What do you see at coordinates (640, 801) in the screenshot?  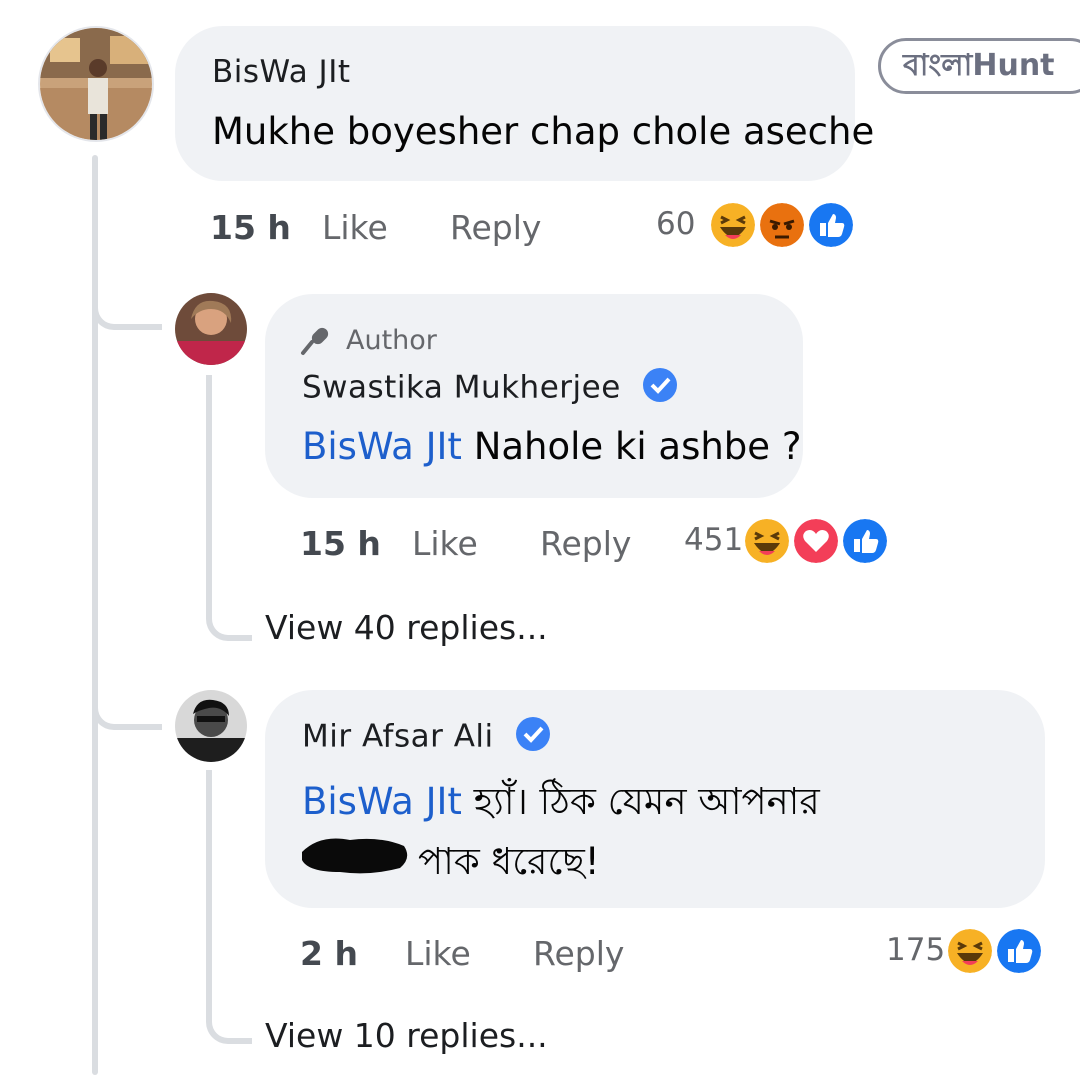 I see `comment-body: হ্যাঁ। ঠিক যেমন আপনার` at bounding box center [640, 801].